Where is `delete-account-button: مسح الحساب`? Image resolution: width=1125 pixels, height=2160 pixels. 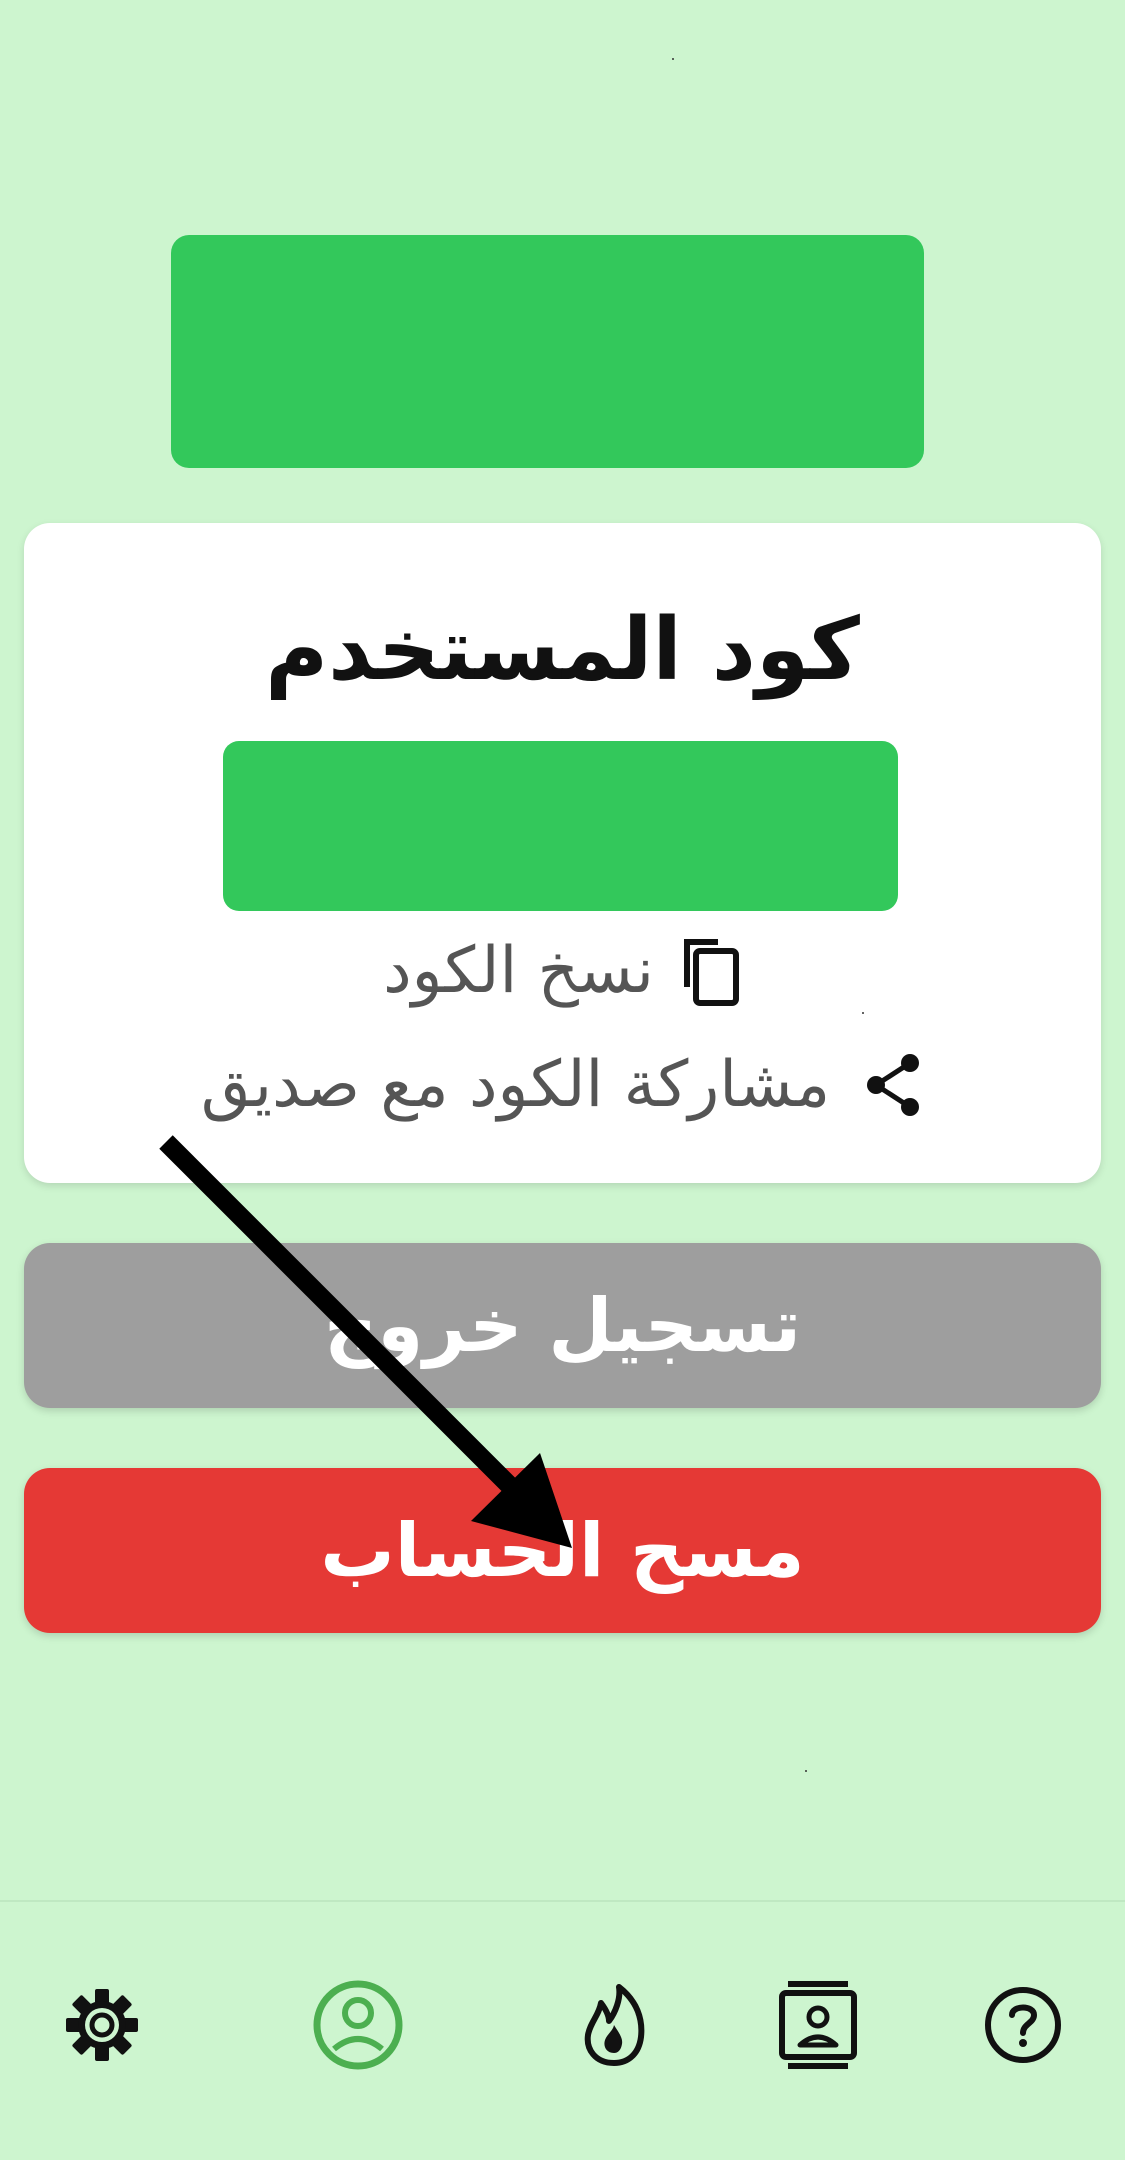
delete-account-button: مسح الحساب is located at coordinates (562, 1550).